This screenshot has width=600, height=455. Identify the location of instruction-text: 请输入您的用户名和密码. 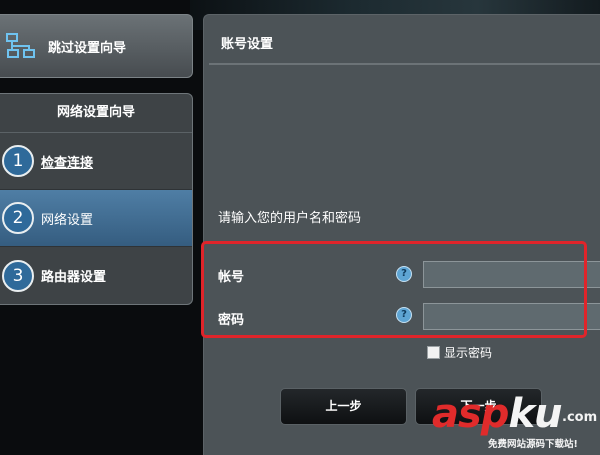
(290, 218).